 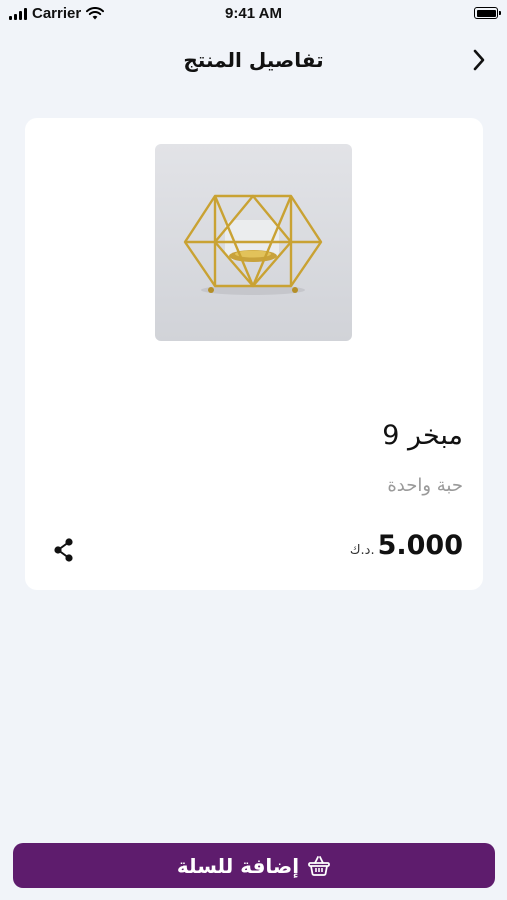 I want to click on share-icon, so click(x=63, y=550).